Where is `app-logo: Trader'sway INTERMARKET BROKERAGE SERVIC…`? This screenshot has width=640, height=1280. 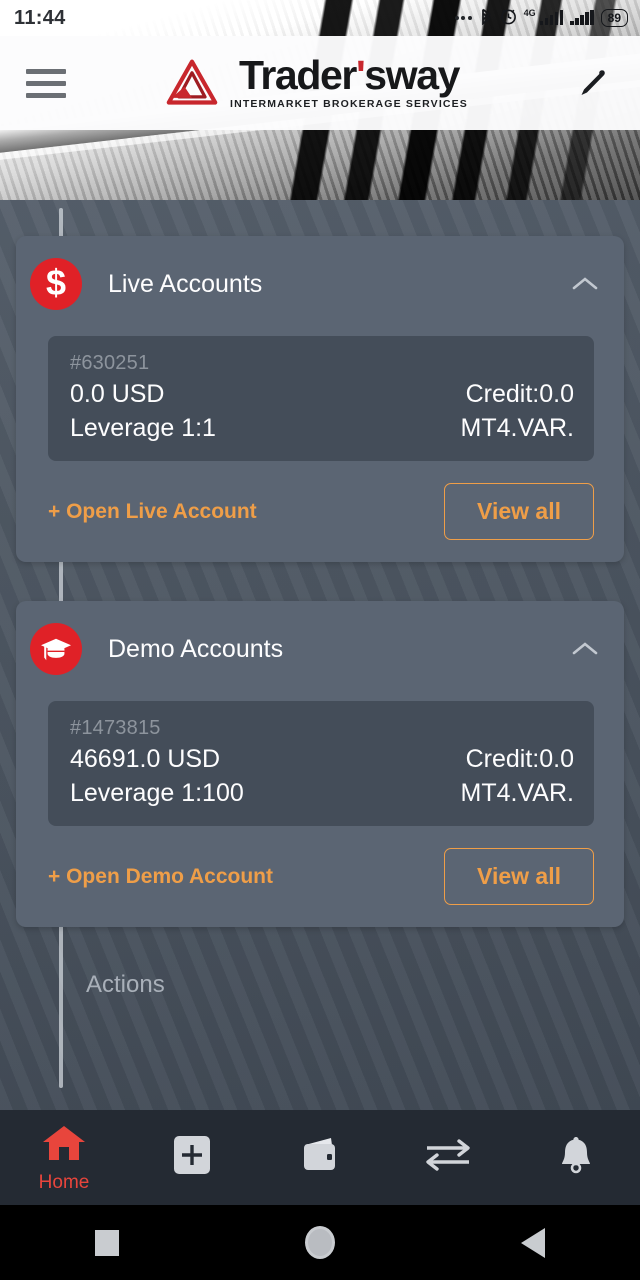
app-logo: Trader'sway INTERMARKET BROKERAGE SERVIC… is located at coordinates (316, 81).